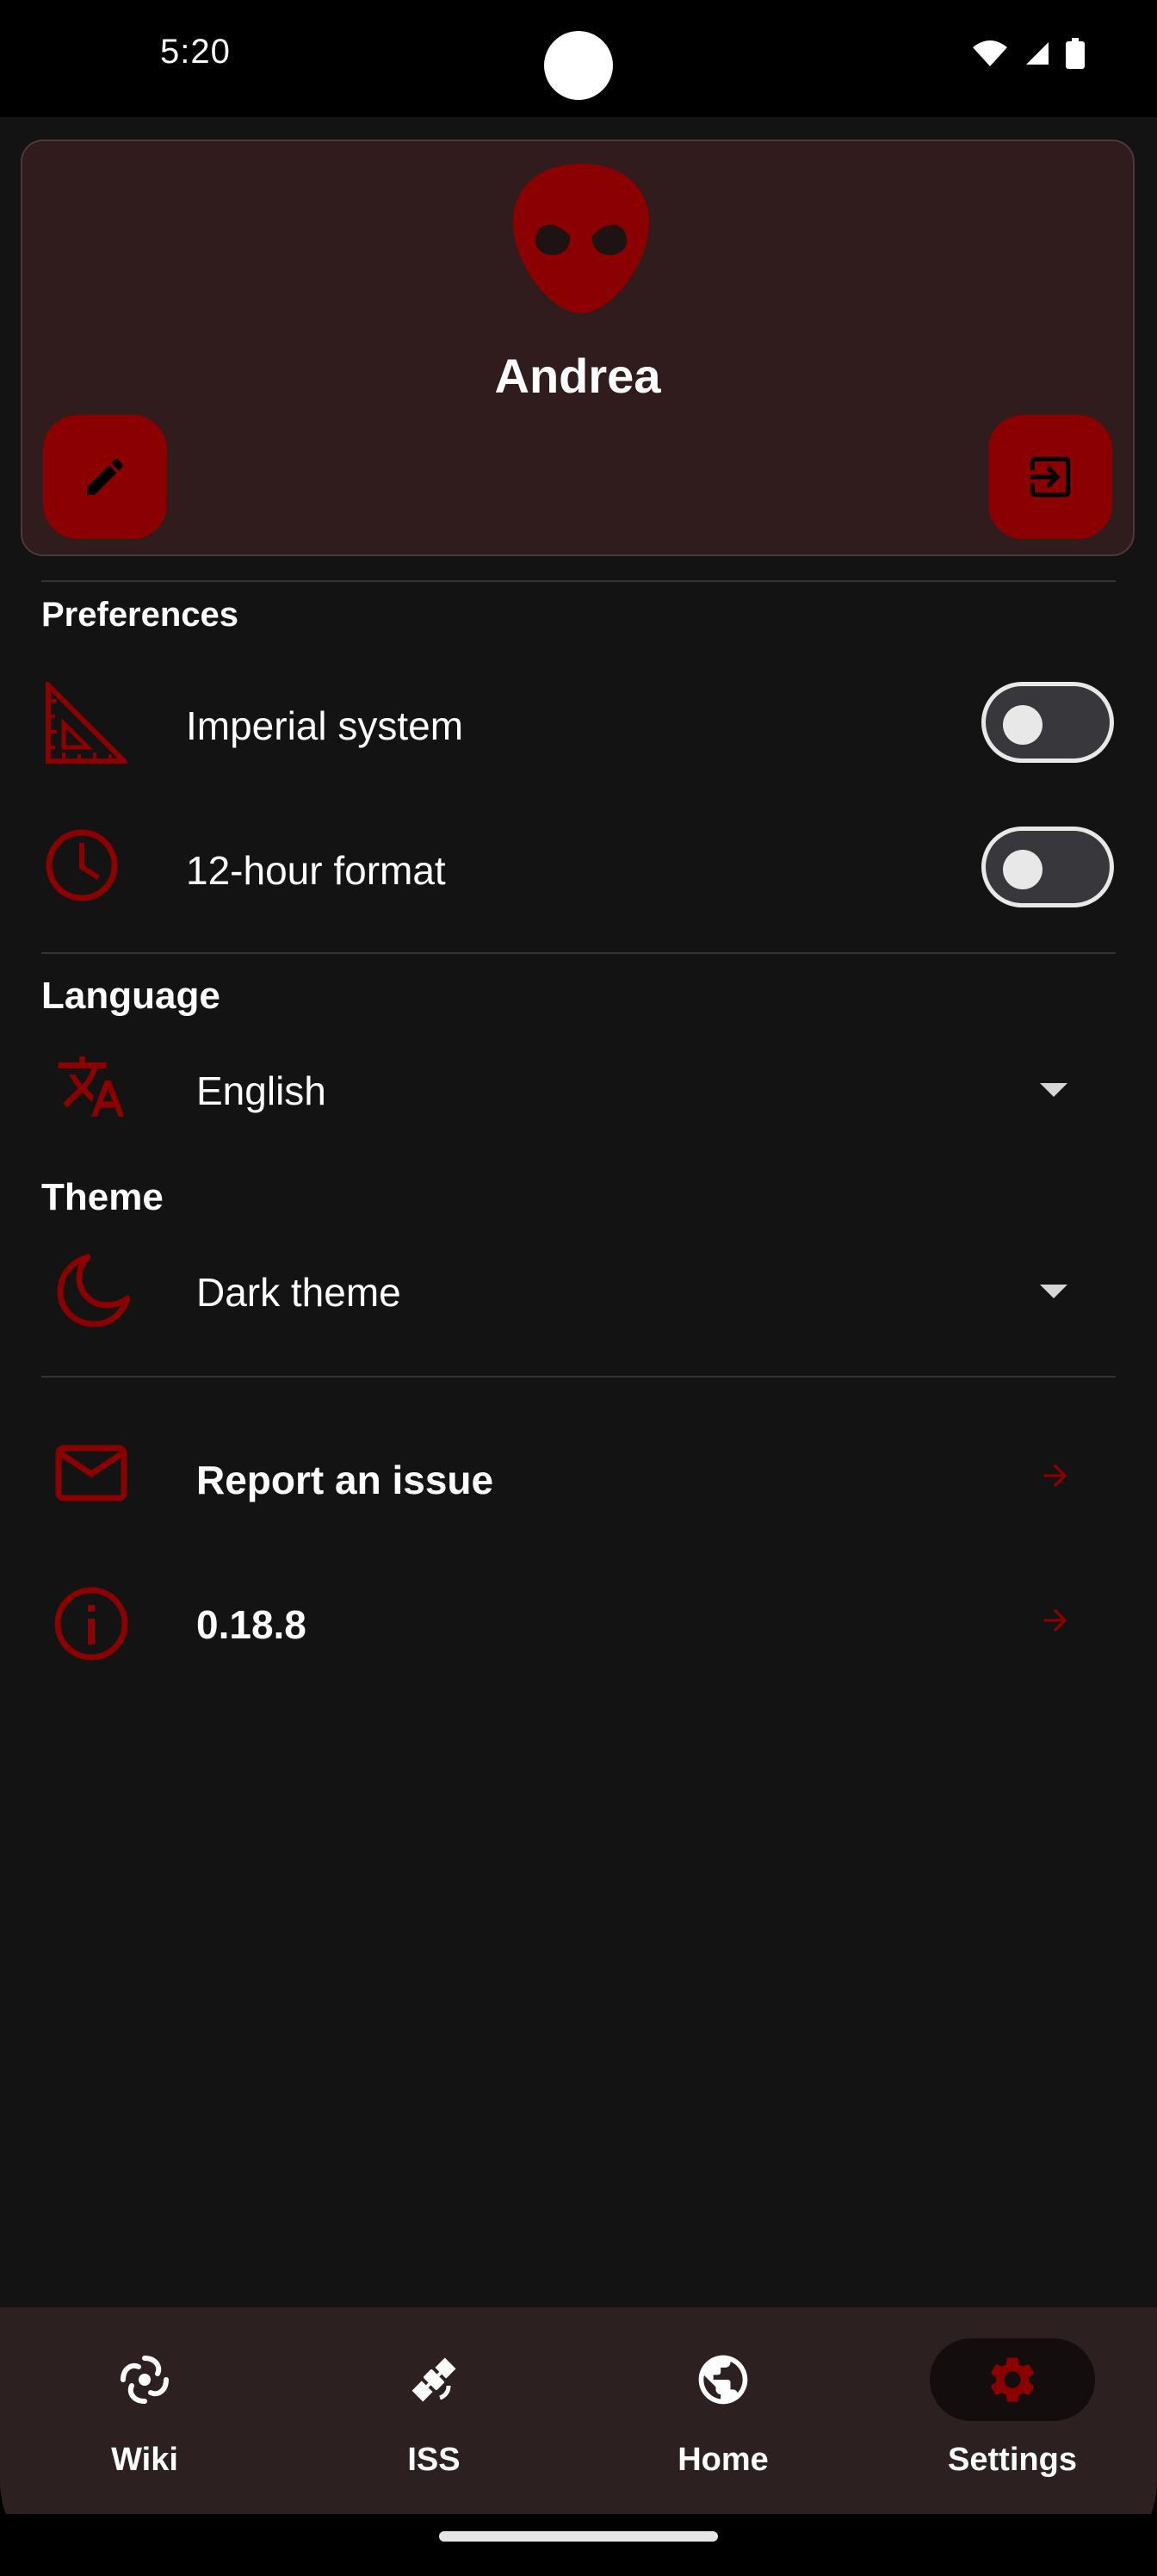  I want to click on edit-profile-button, so click(105, 477).